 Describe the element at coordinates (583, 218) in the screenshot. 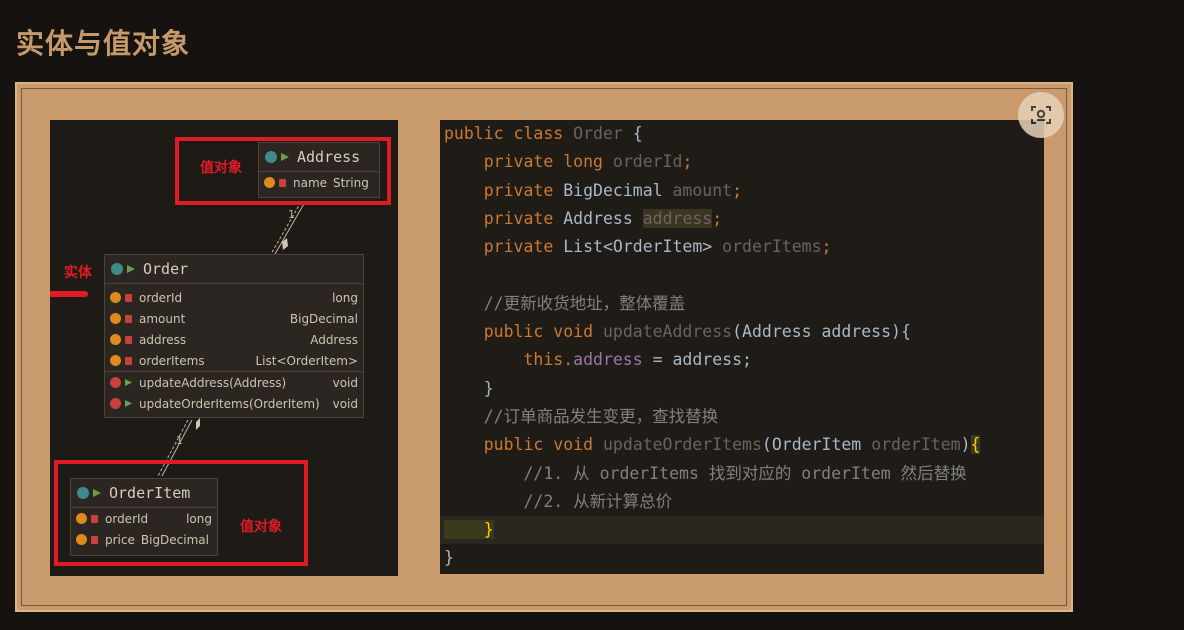

I see `code-line: private Address address;` at that location.